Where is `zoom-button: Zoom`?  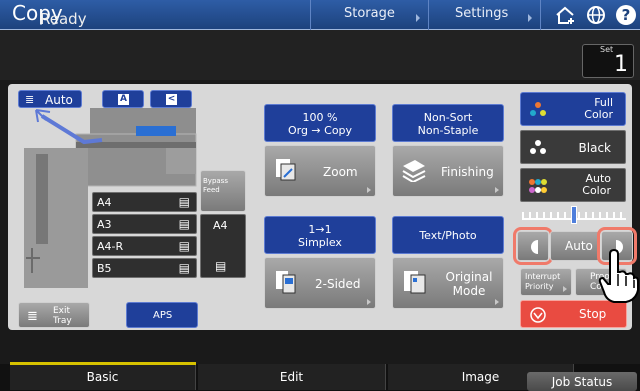
zoom-button: Zoom is located at coordinates (320, 171).